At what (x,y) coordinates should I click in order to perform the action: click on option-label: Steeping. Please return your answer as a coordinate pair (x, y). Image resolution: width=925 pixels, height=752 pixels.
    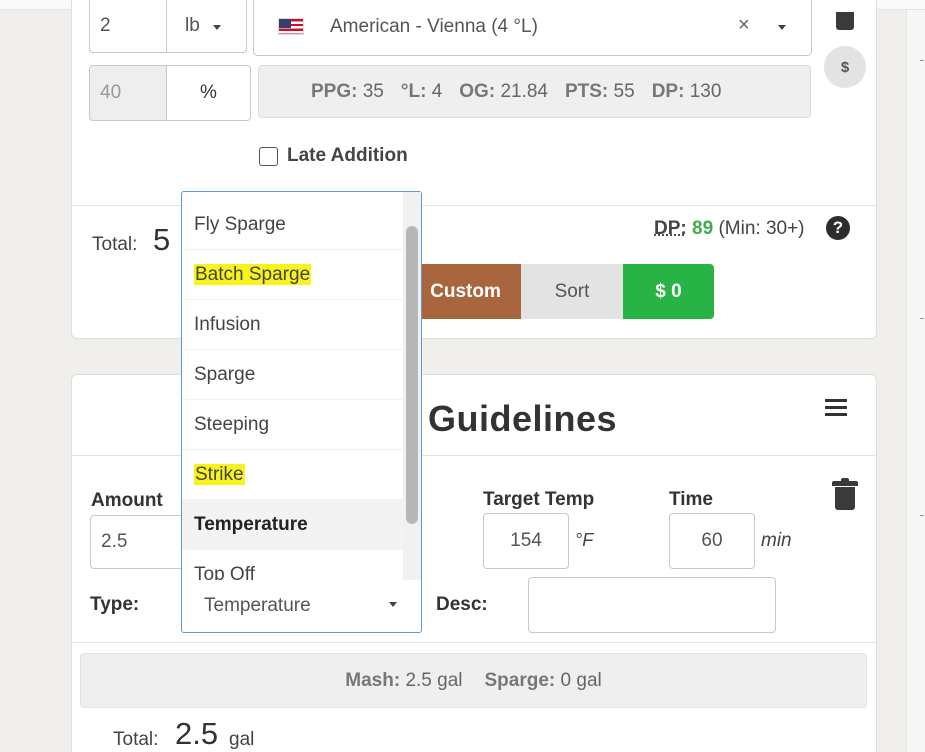
    Looking at the image, I should click on (232, 424).